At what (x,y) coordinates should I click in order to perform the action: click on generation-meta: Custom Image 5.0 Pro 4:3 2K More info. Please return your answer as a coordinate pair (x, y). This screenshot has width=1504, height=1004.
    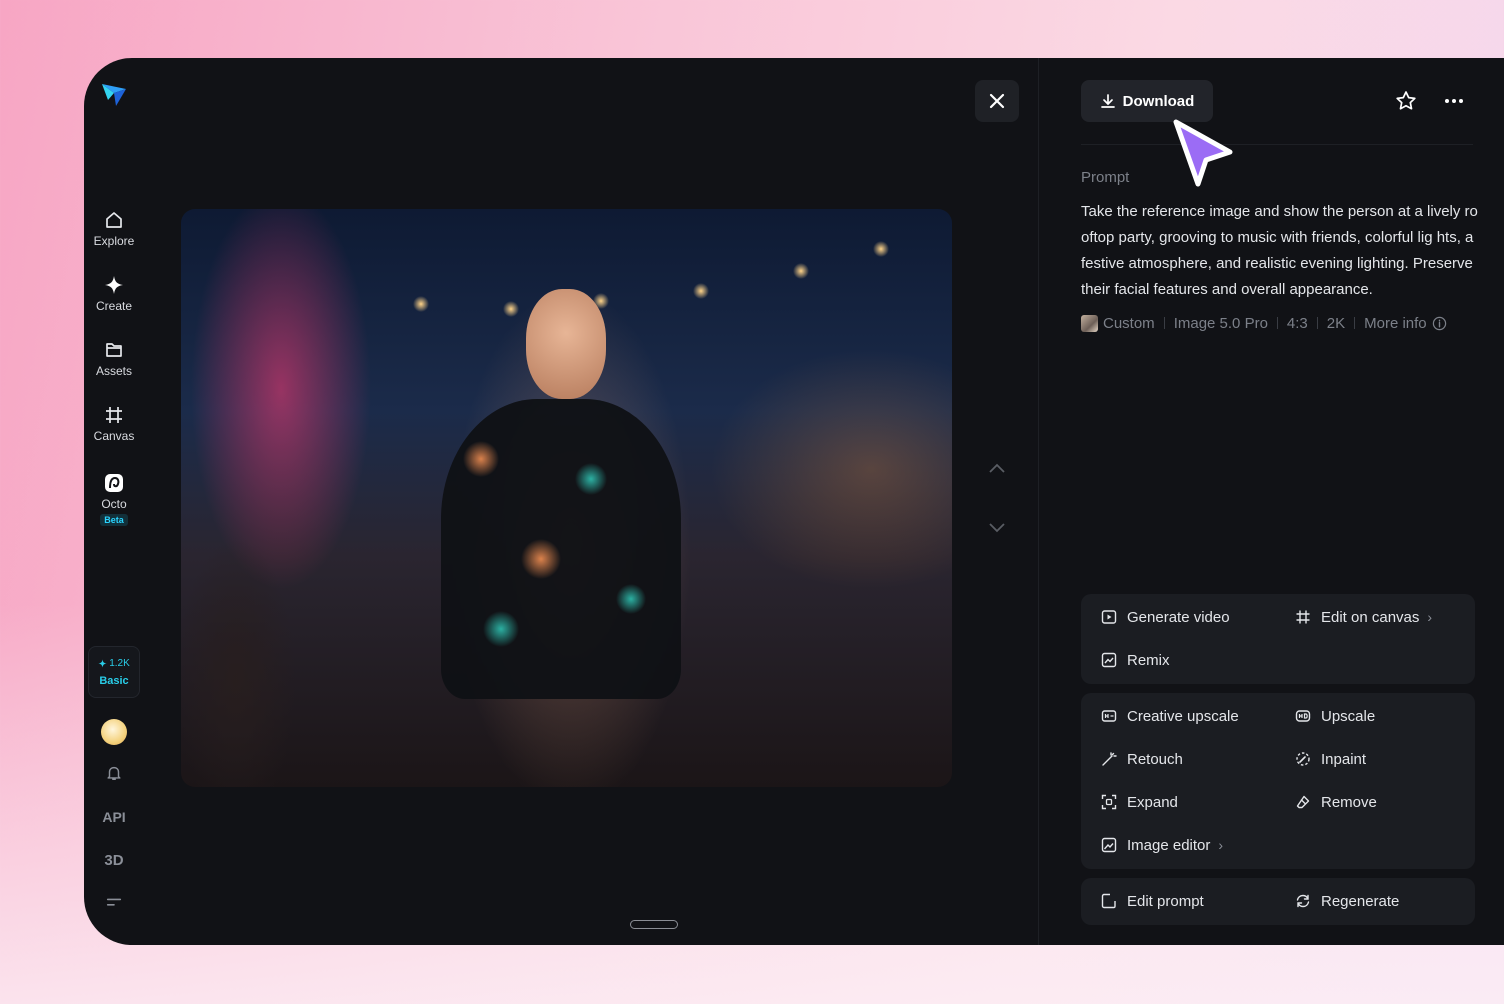
    Looking at the image, I should click on (1264, 323).